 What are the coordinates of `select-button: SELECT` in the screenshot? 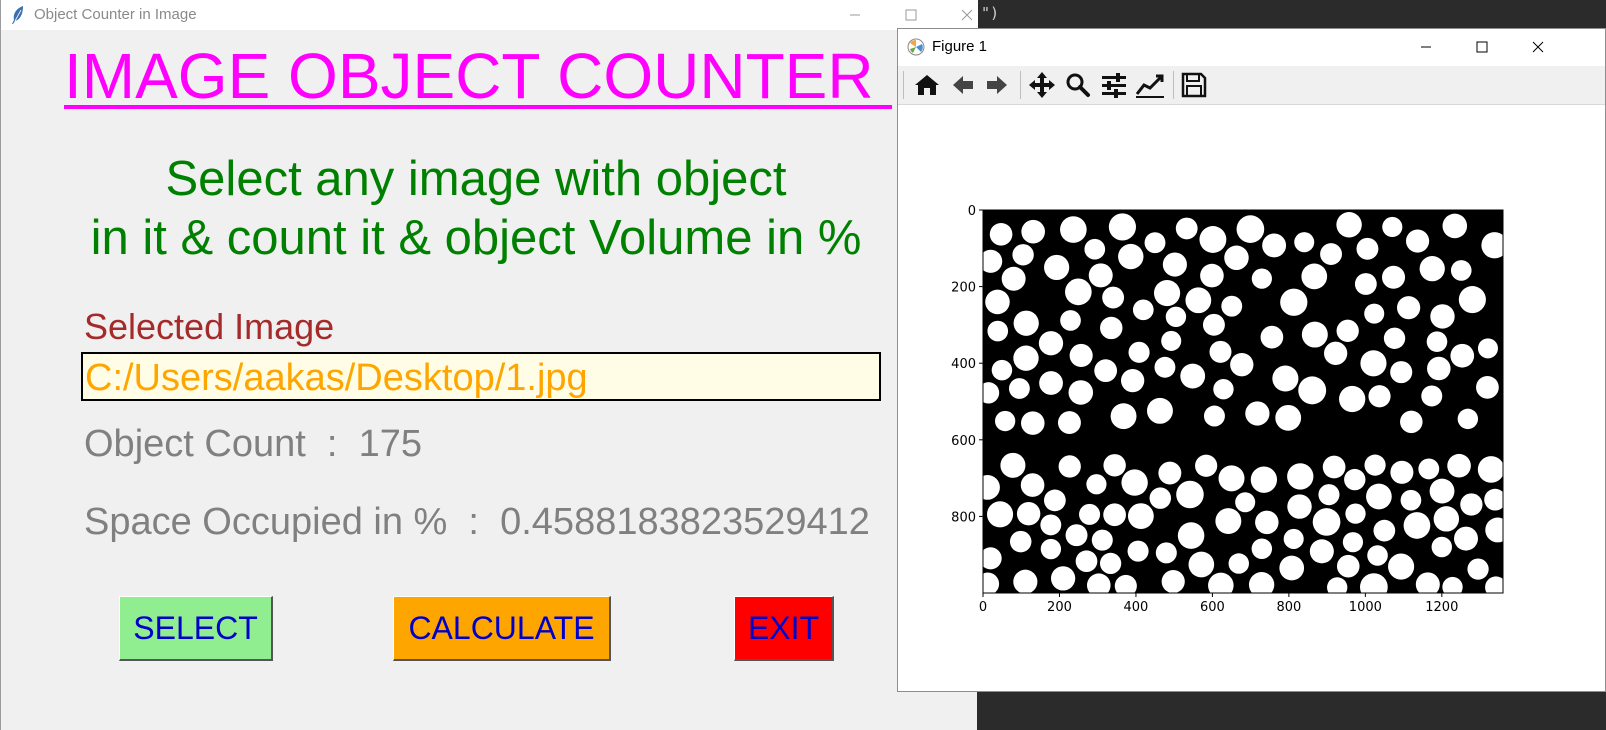 It's located at (196, 628).